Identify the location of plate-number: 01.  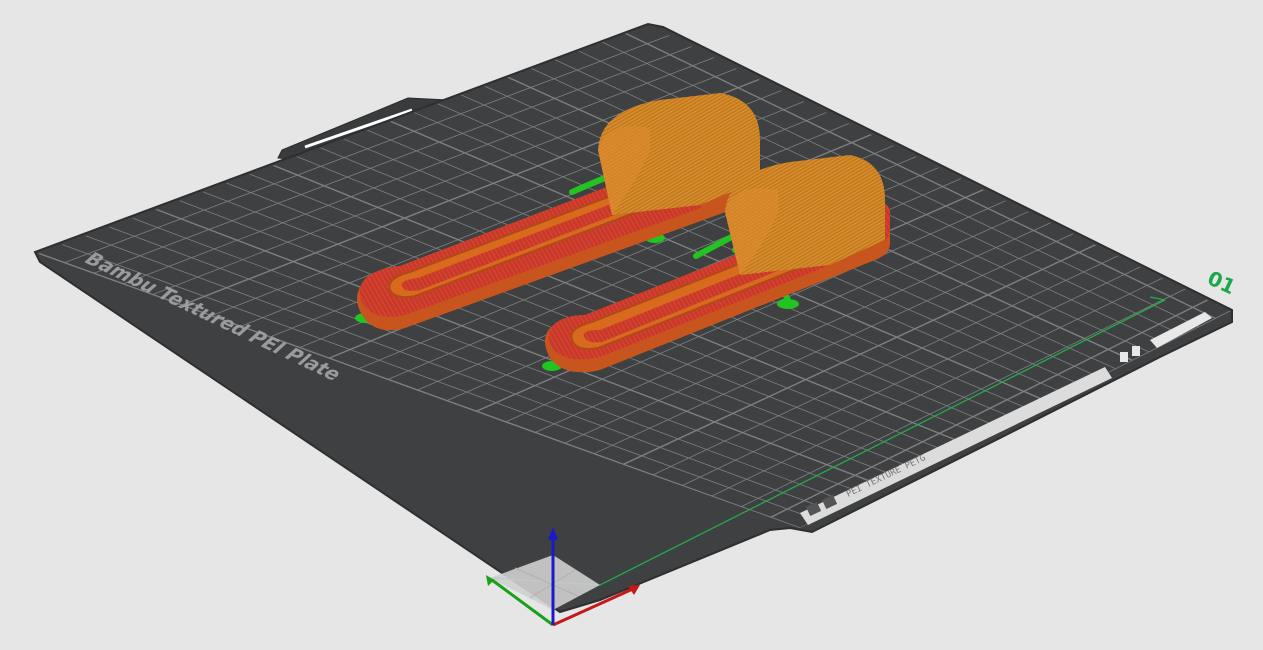
(1221, 283).